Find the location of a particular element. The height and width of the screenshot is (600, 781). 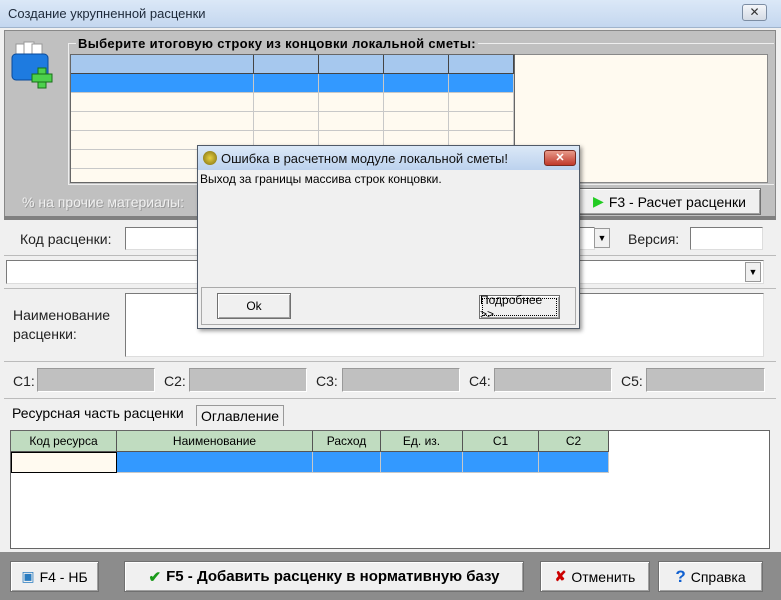

c1-label: C1: is located at coordinates (24, 381).